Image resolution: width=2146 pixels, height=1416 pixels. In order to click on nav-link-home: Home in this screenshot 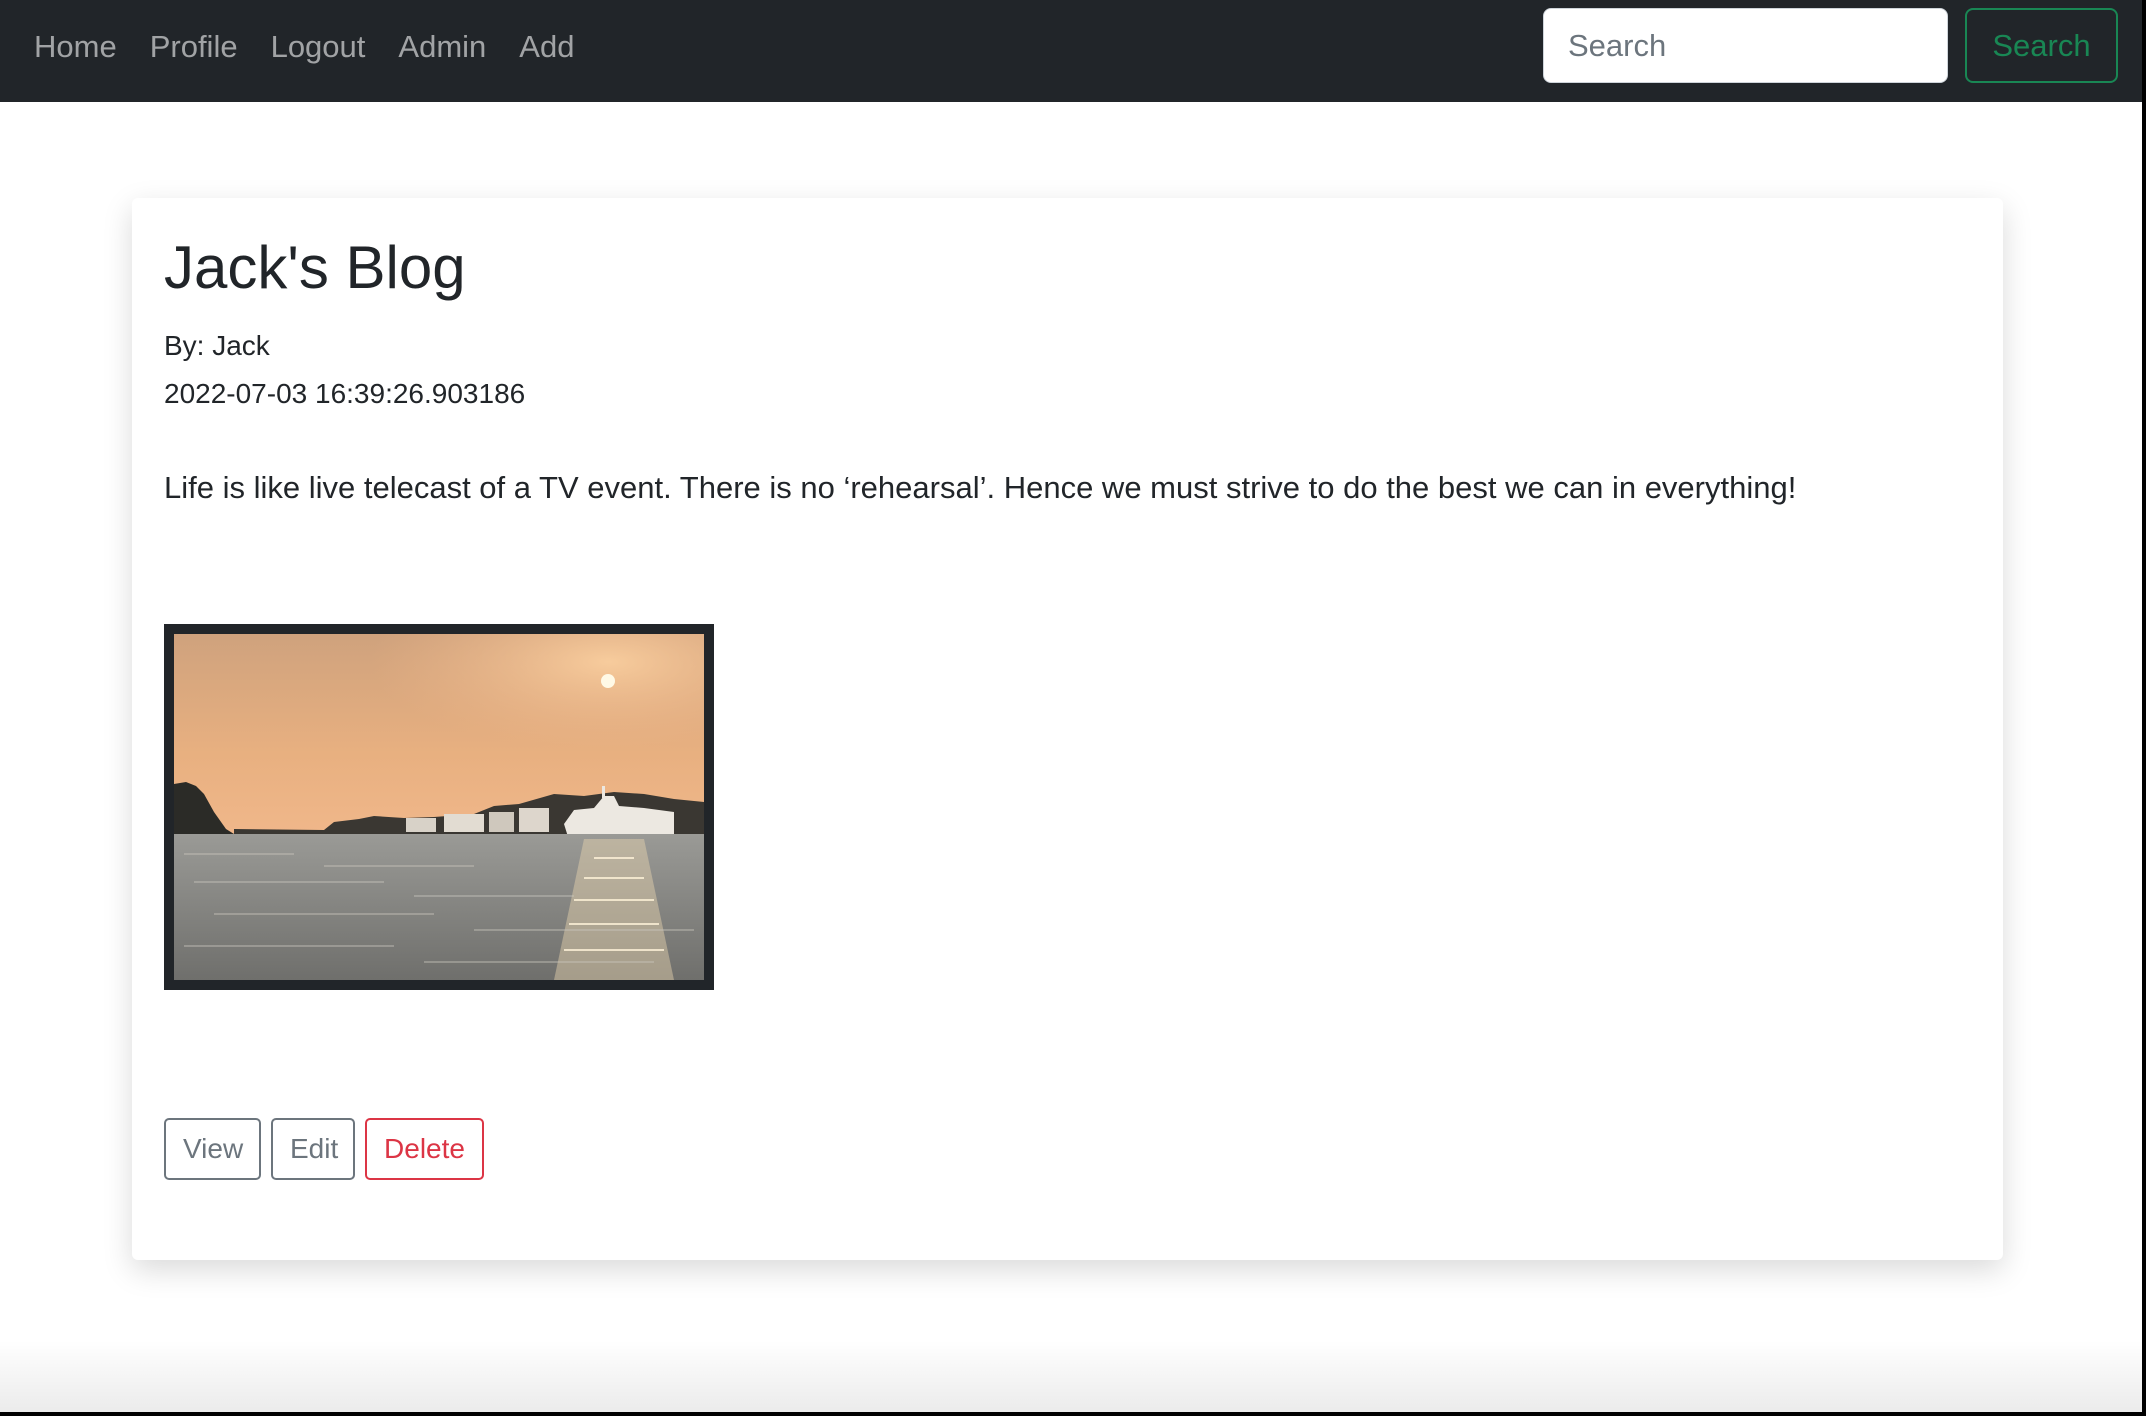, I will do `click(75, 47)`.